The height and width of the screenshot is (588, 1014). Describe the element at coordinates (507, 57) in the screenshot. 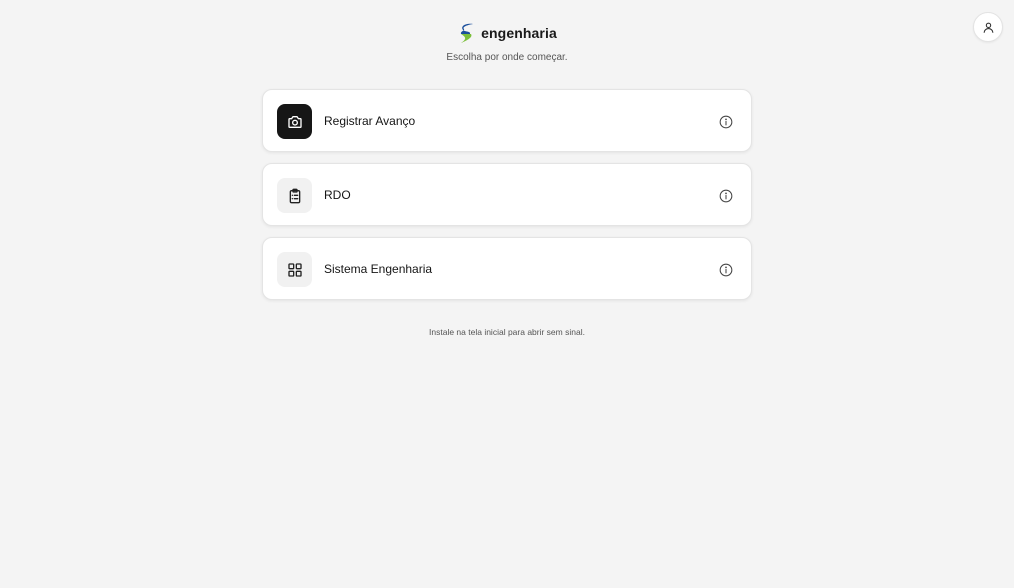

I see `page-subtitle: Escolha por onde começar.` at that location.